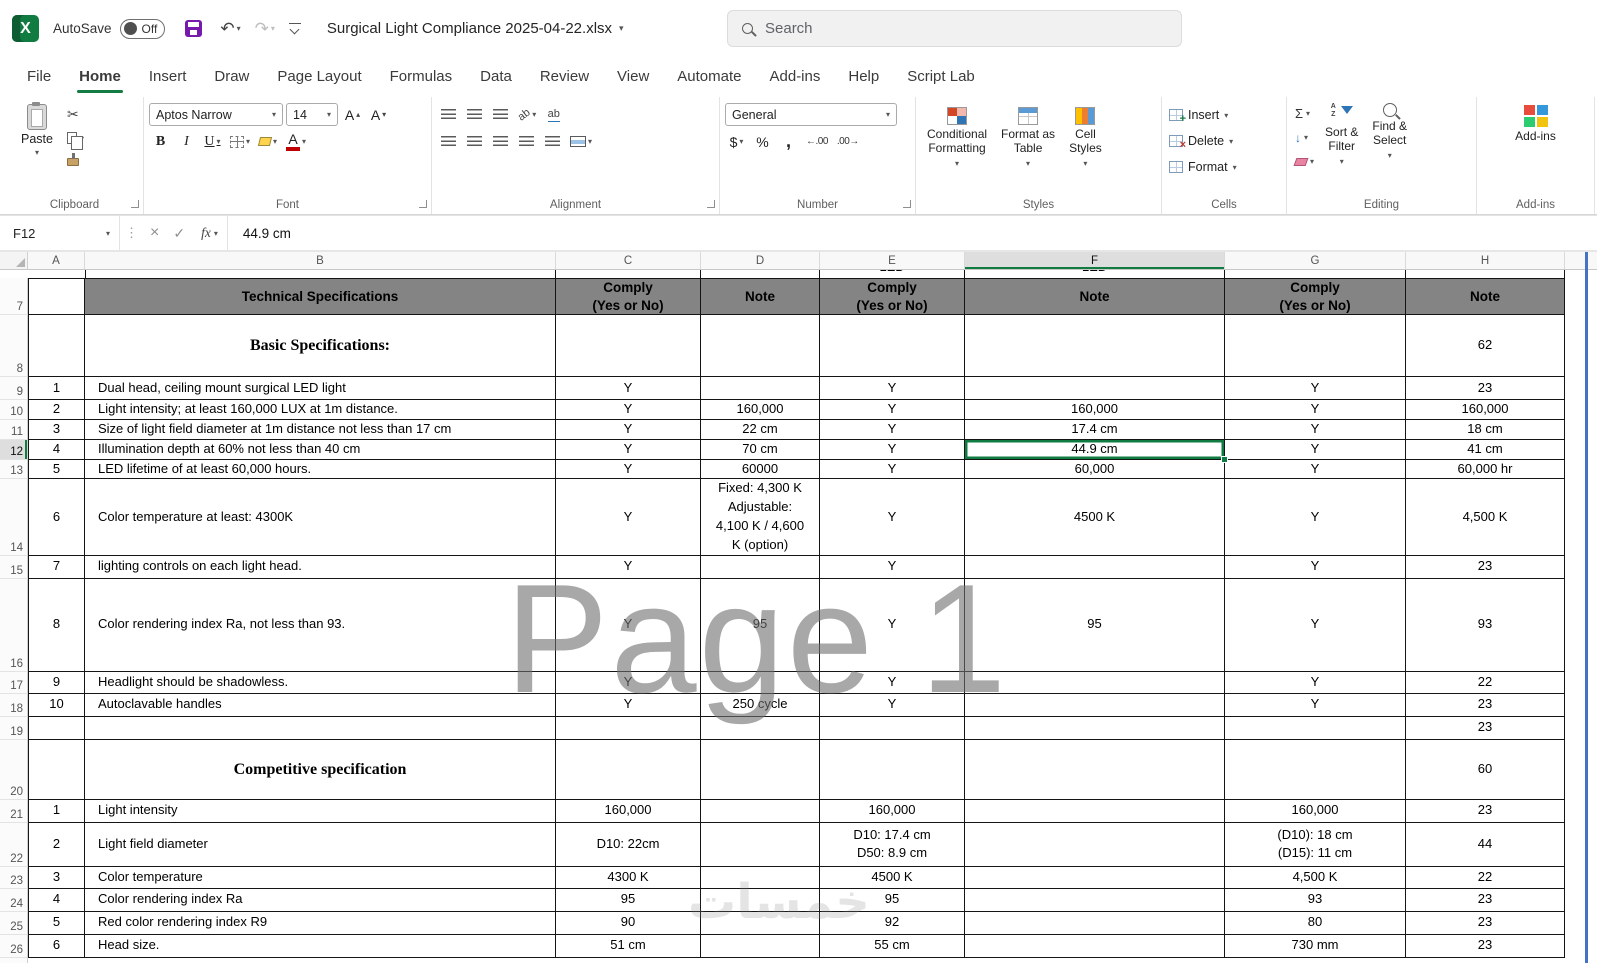 The image size is (1597, 965). What do you see at coordinates (216, 114) in the screenshot?
I see `font-name-select: Aptos Narrow ▾` at bounding box center [216, 114].